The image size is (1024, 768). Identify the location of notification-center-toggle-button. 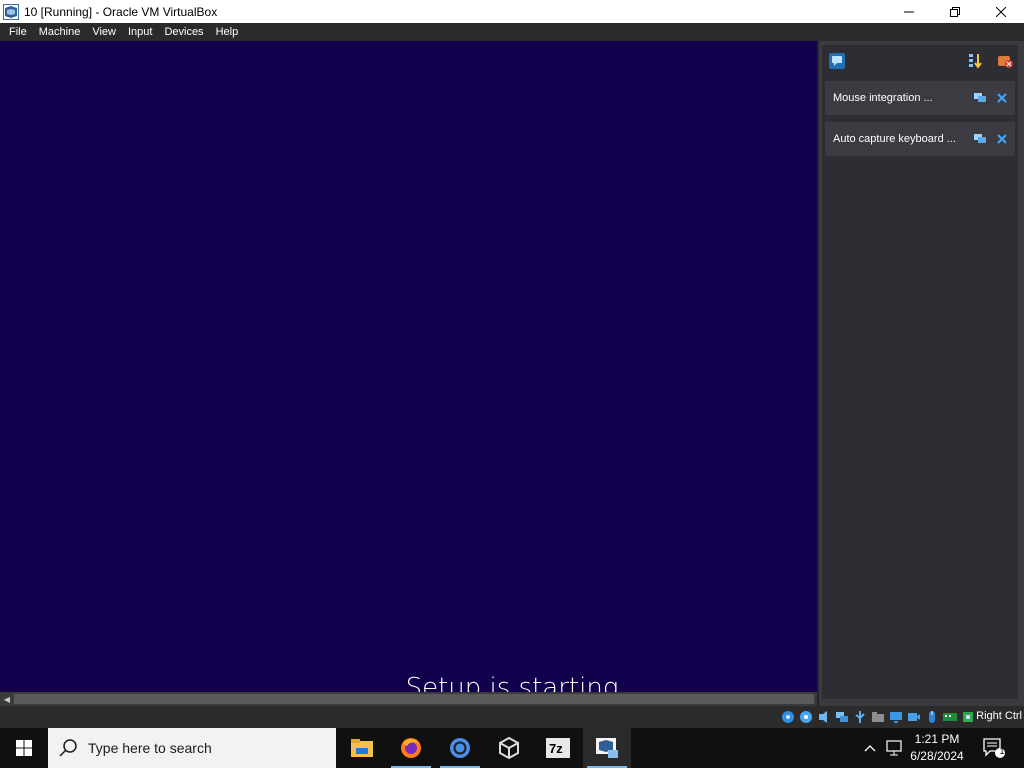
(837, 61).